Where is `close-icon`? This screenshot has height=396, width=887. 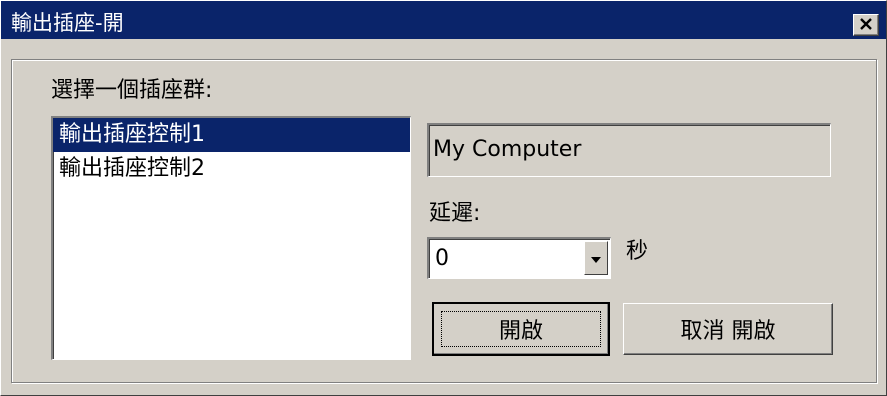 close-icon is located at coordinates (866, 25).